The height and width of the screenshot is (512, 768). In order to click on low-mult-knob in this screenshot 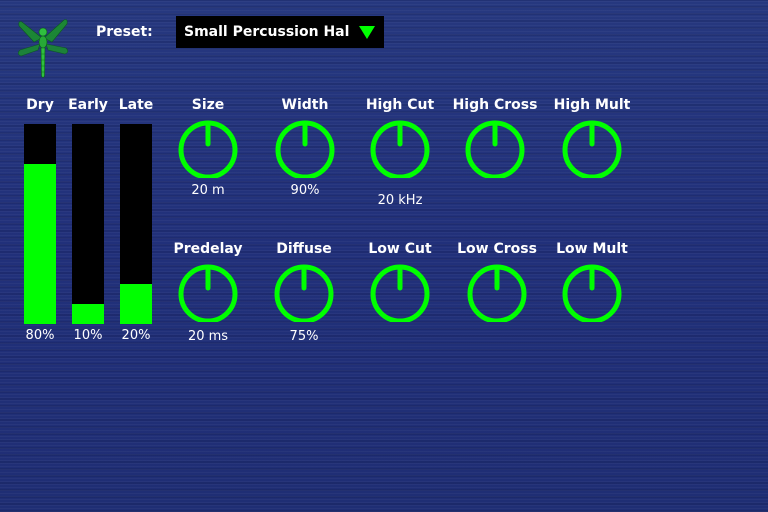, I will do `click(592, 290)`.